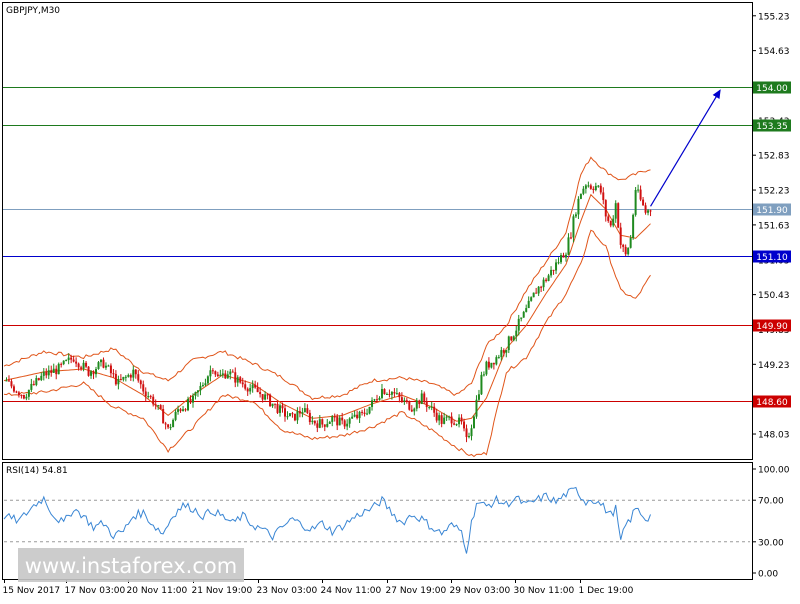  I want to click on price-tick-label: 148.03, so click(774, 436).